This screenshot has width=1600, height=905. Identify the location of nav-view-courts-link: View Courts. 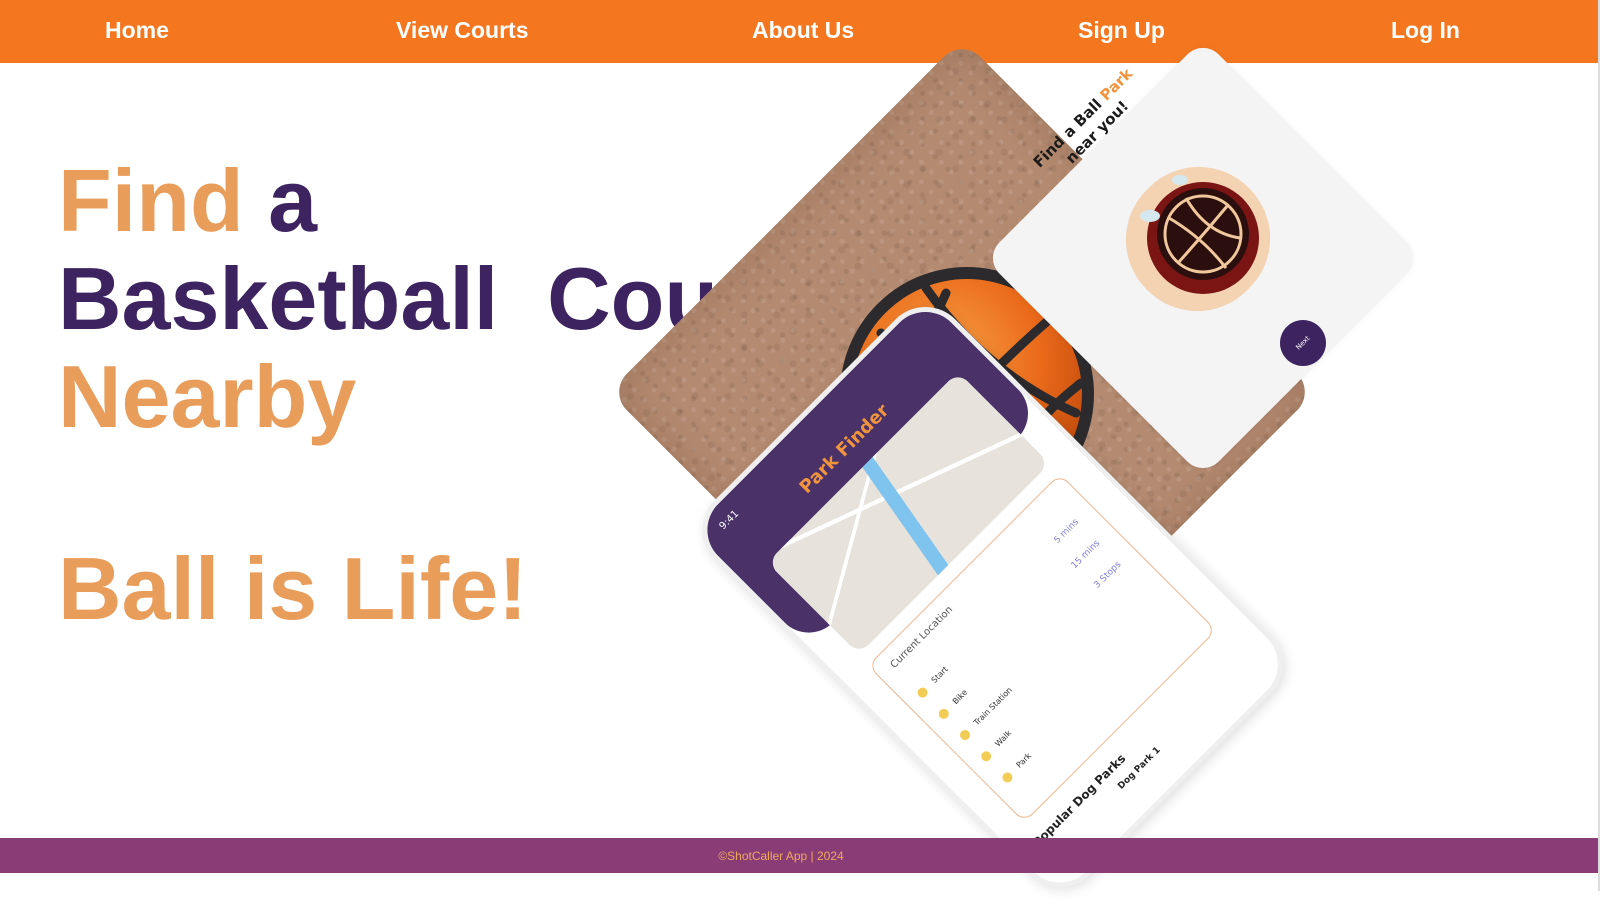
(462, 31).